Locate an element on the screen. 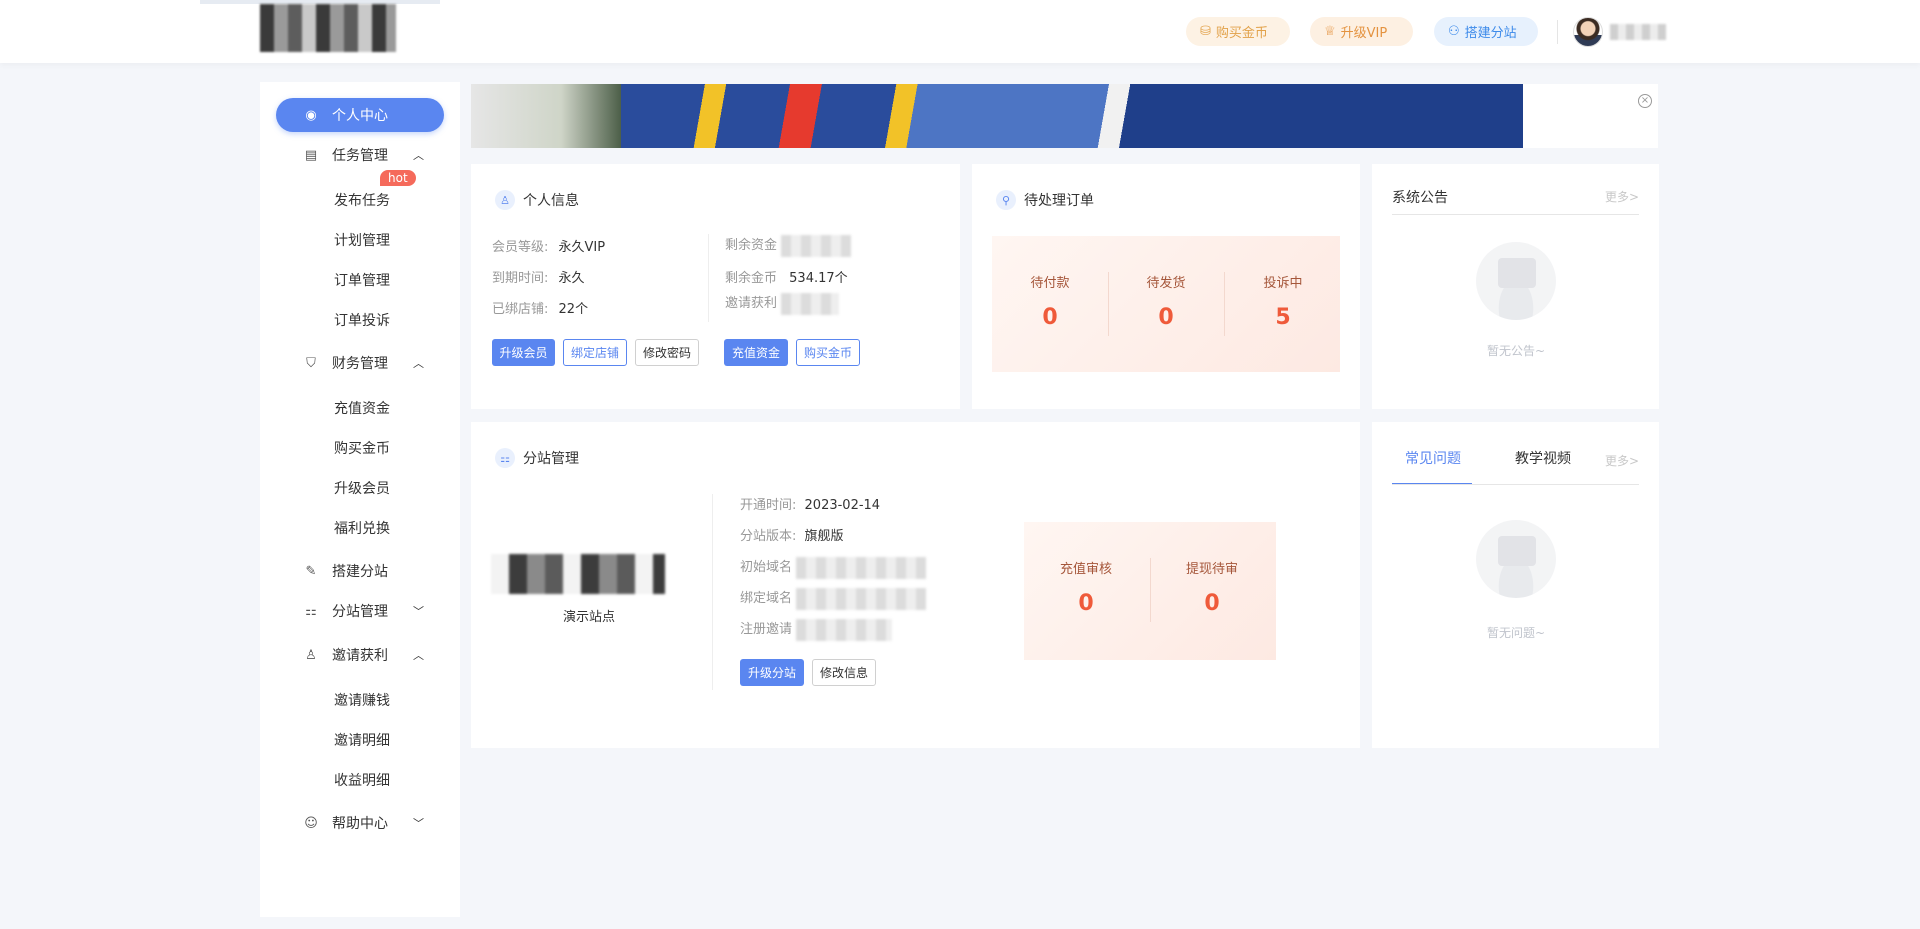 The height and width of the screenshot is (929, 1920). sidebar-sub-invite-detail: 邀请明细 is located at coordinates (362, 740).